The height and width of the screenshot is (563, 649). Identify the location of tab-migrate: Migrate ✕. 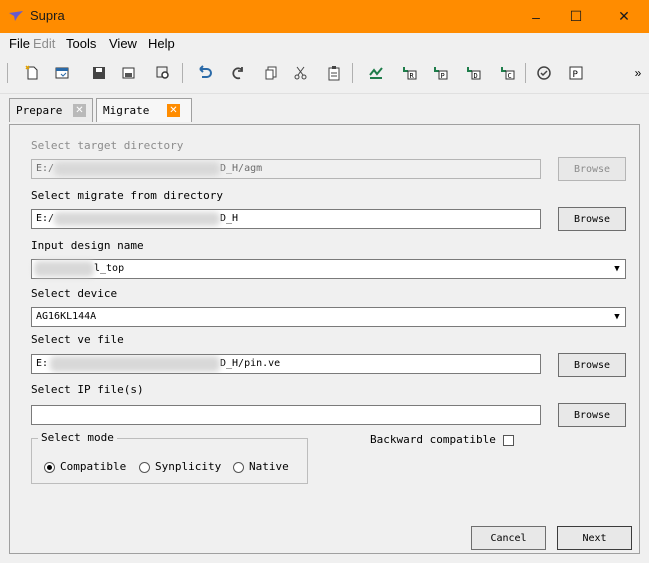
(144, 110).